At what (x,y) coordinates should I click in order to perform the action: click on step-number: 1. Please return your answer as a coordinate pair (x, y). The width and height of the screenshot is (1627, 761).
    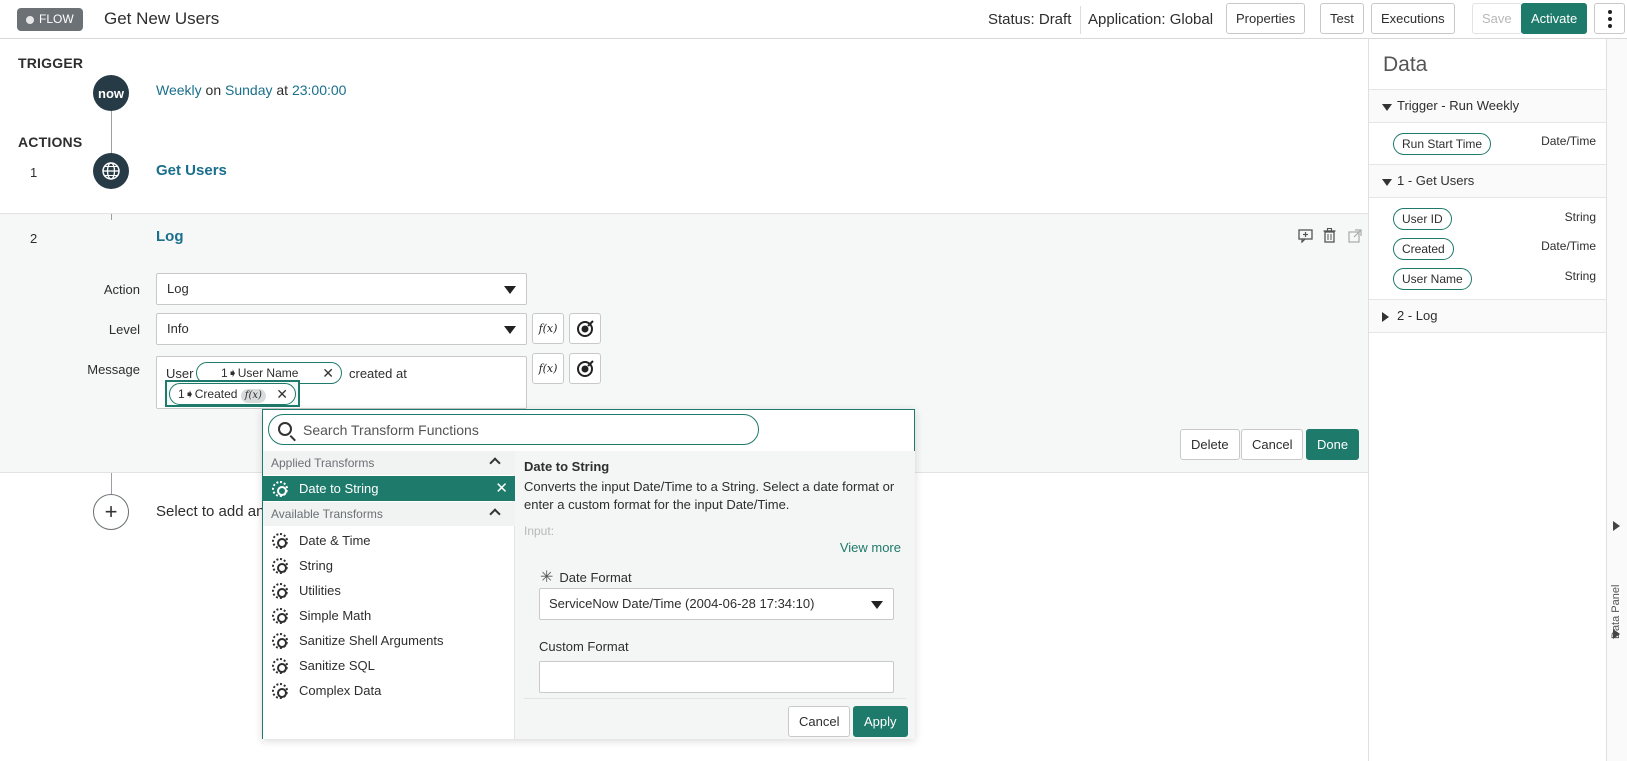
    Looking at the image, I should click on (34, 172).